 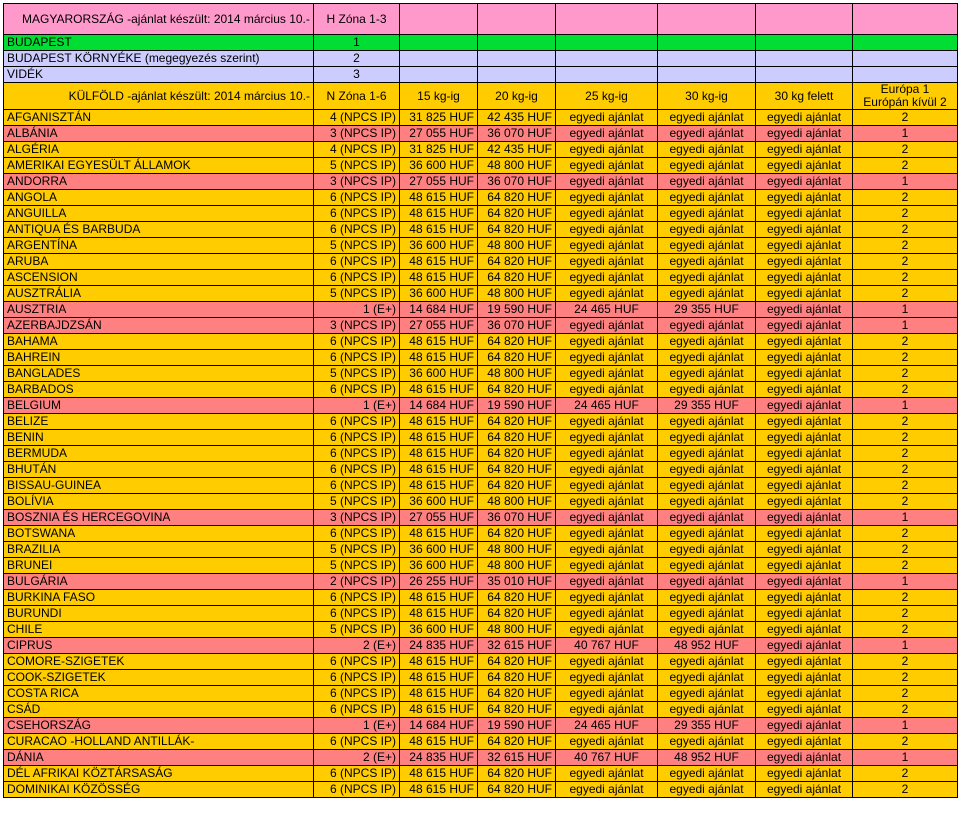 I want to click on price-15kg: 14 684 HUF, so click(x=438, y=405).